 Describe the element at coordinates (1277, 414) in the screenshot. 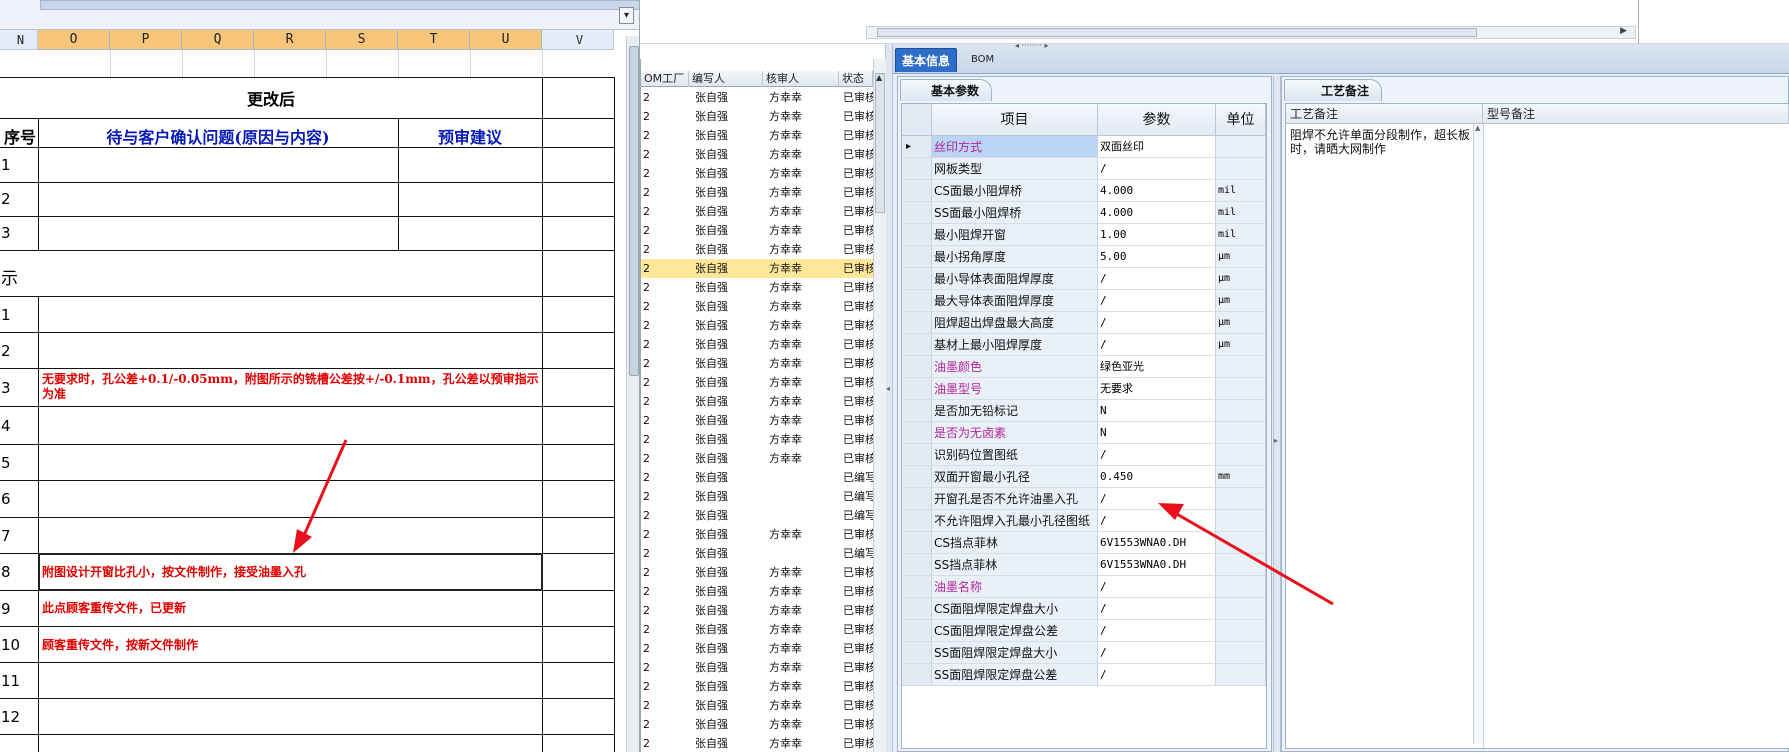

I see `params-notes-splitter: ▸` at that location.